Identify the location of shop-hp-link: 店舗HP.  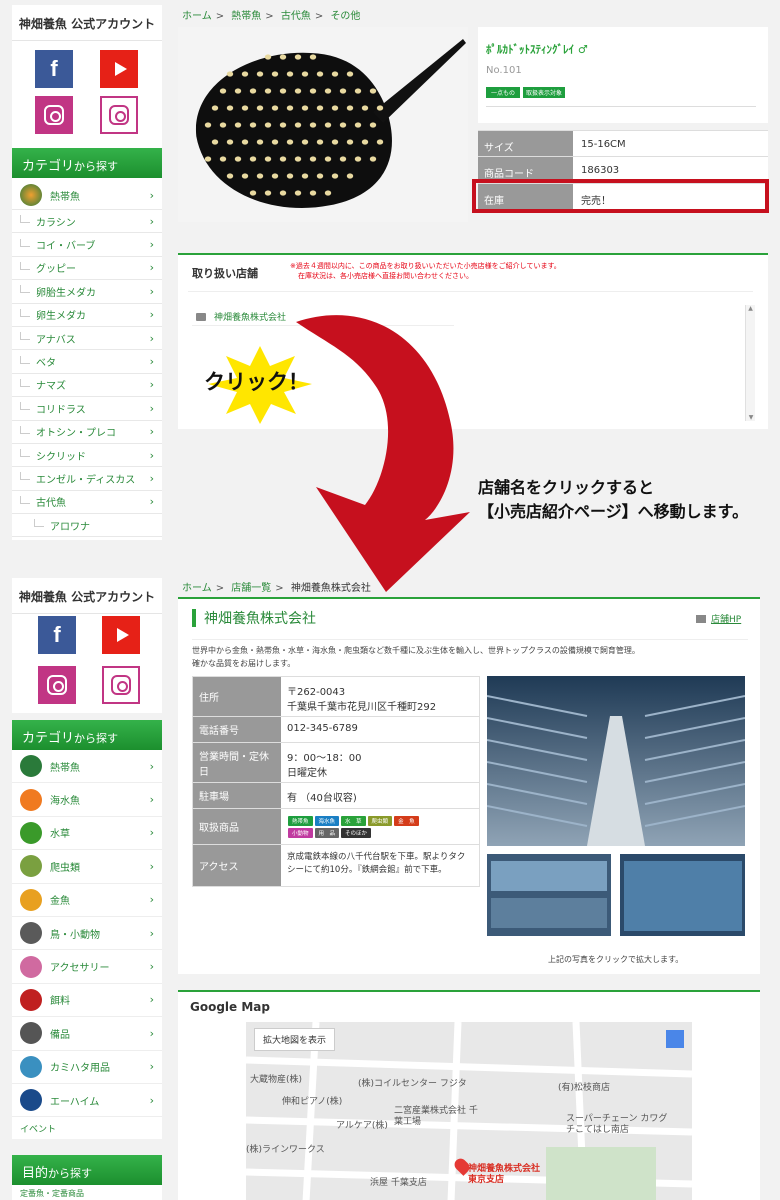
(718, 618).